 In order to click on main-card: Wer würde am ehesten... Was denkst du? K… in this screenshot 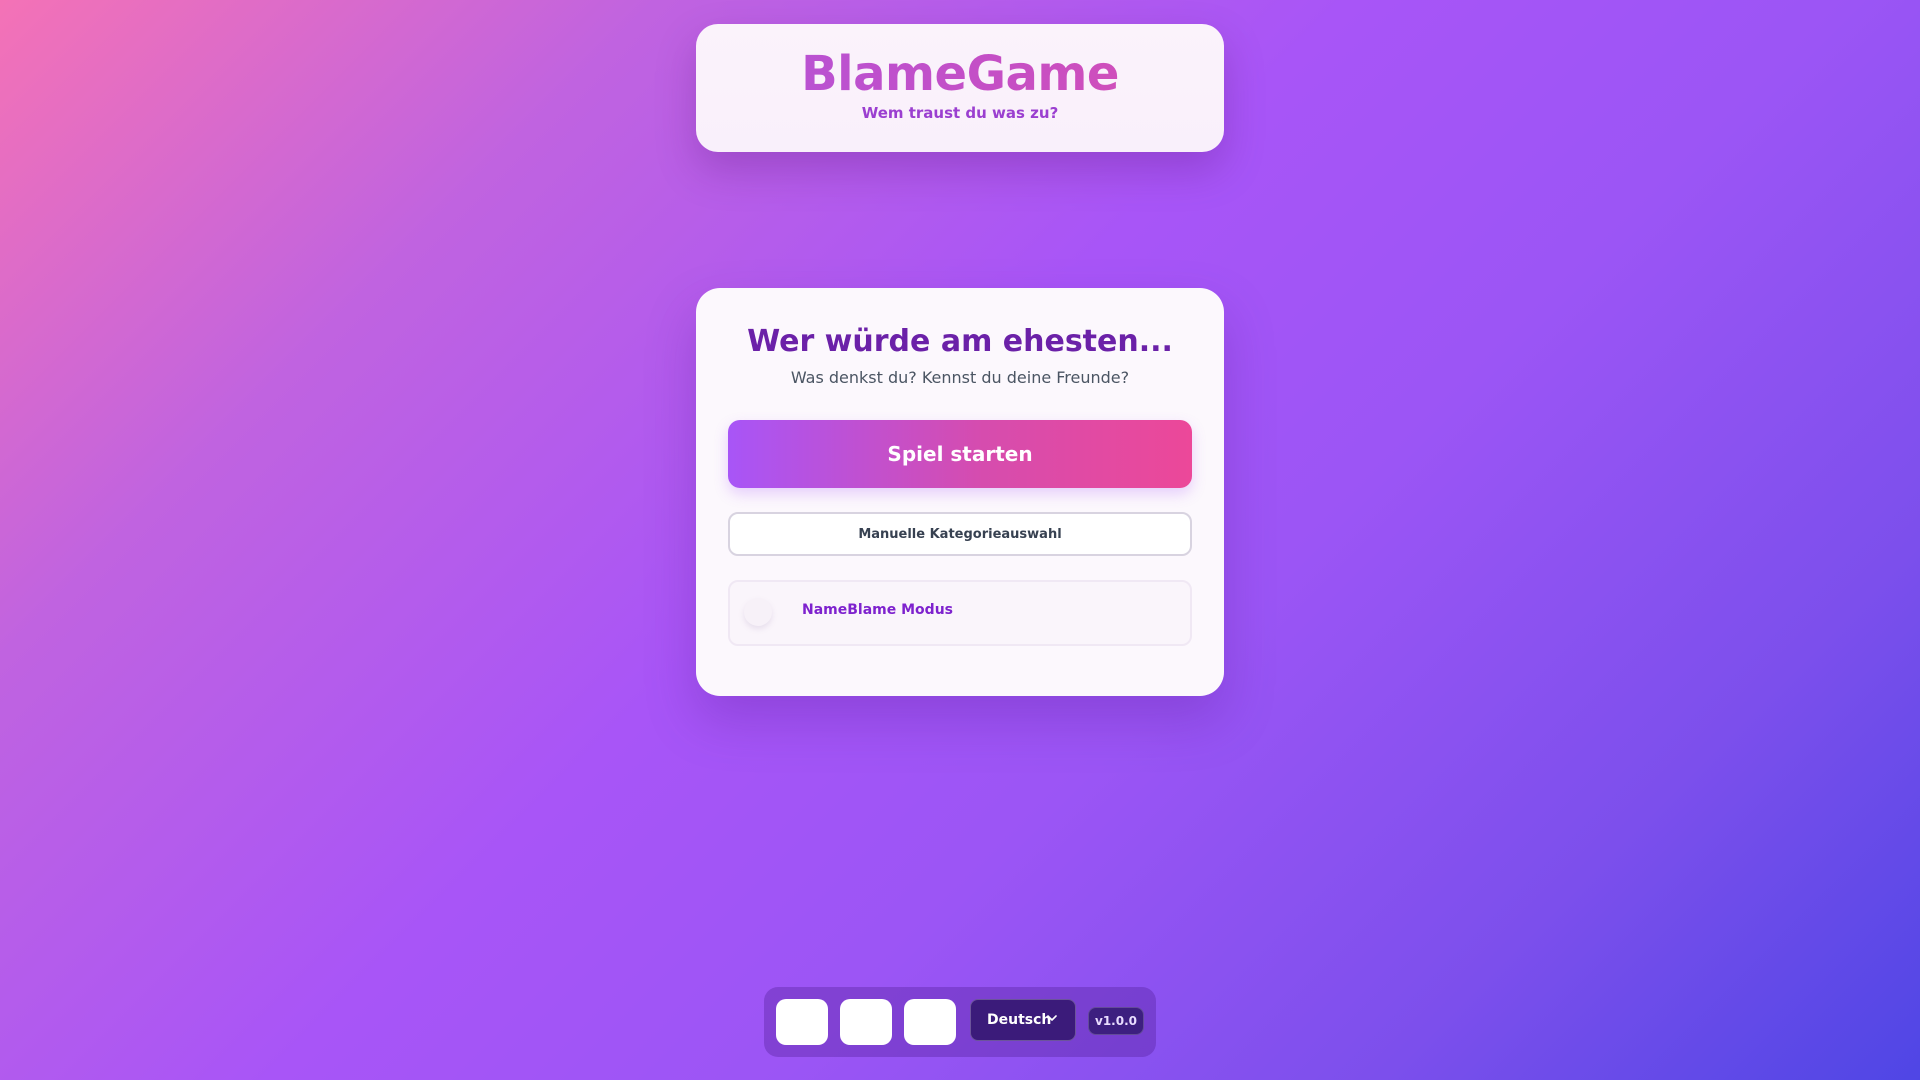, I will do `click(960, 492)`.